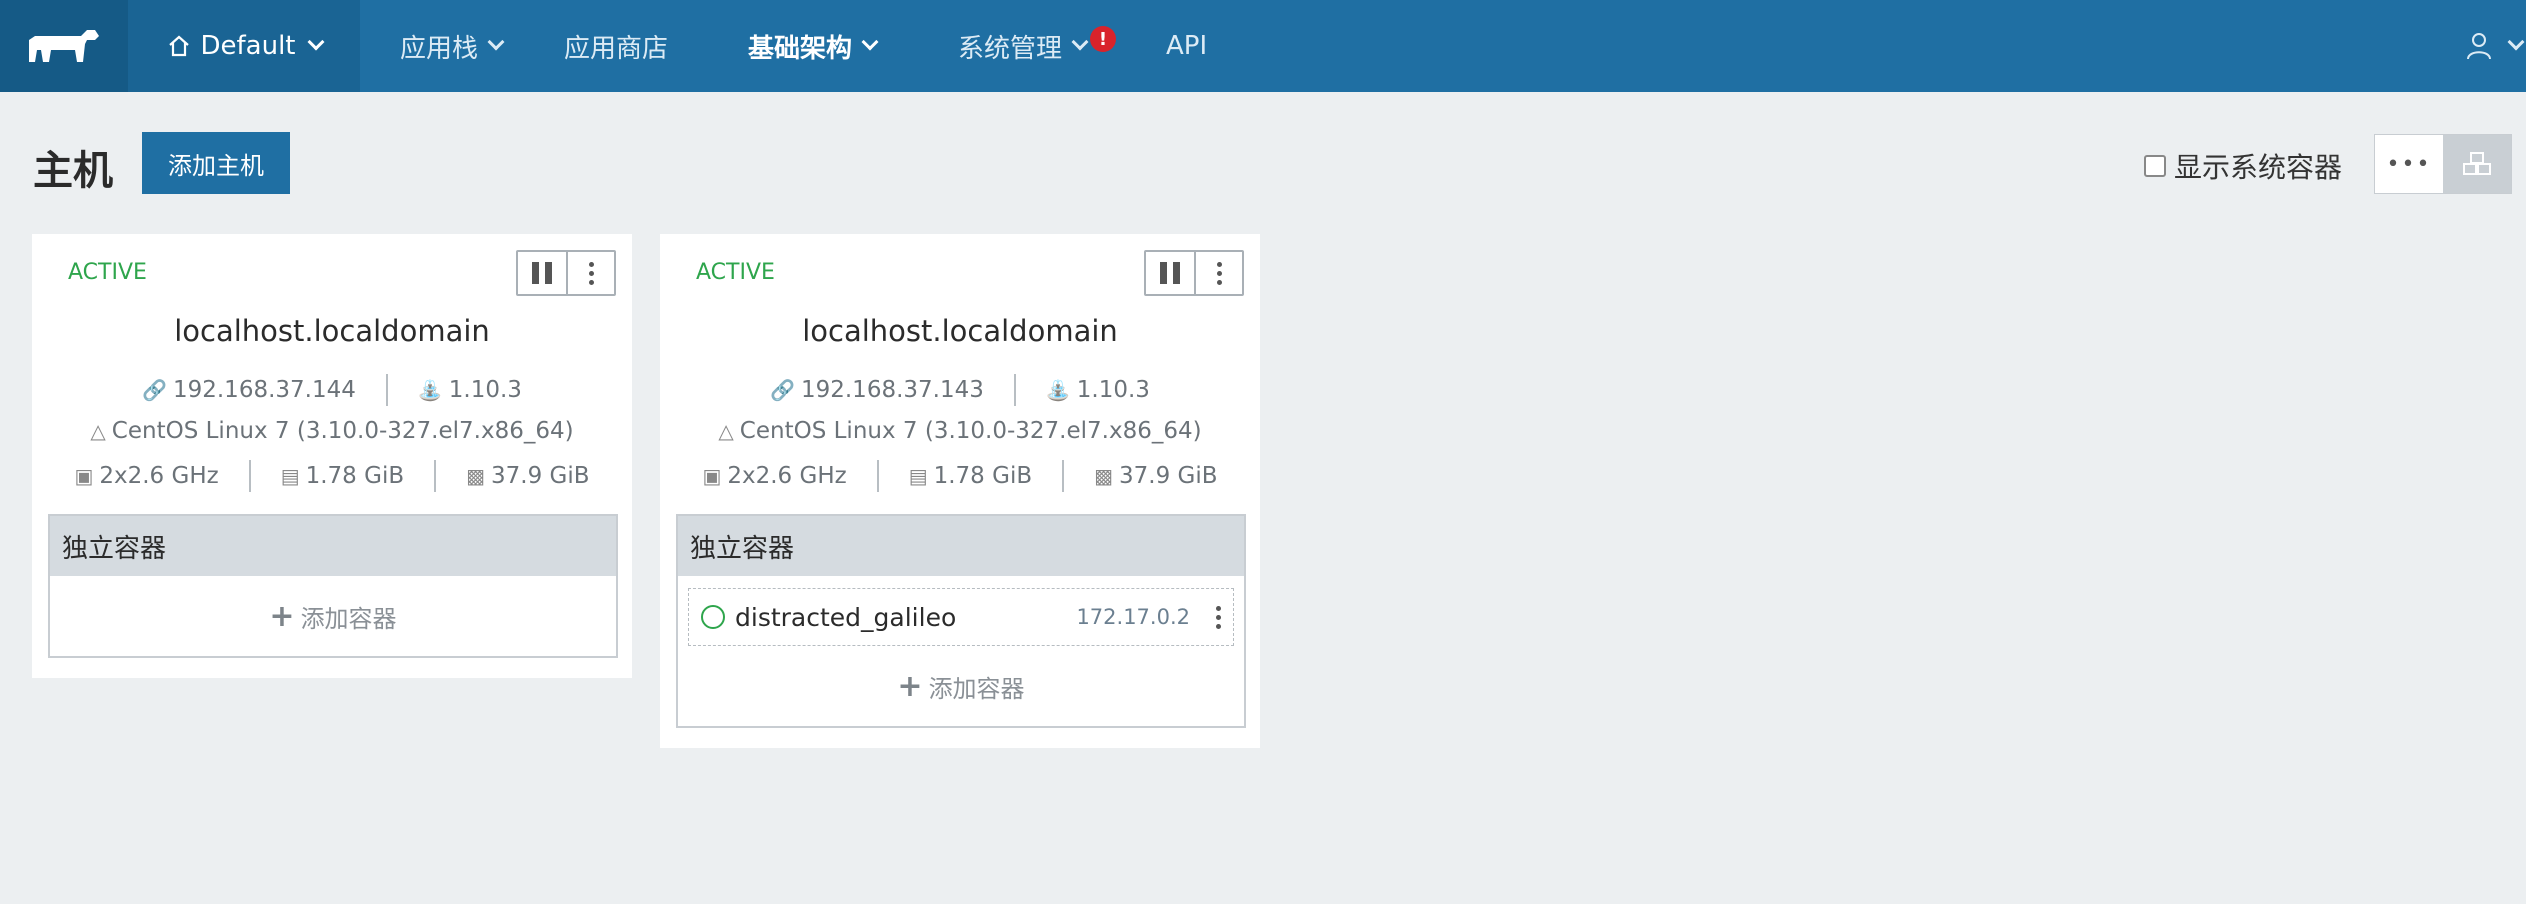 This screenshot has width=2526, height=904. I want to click on container-name: distracted_galileo, so click(905, 617).